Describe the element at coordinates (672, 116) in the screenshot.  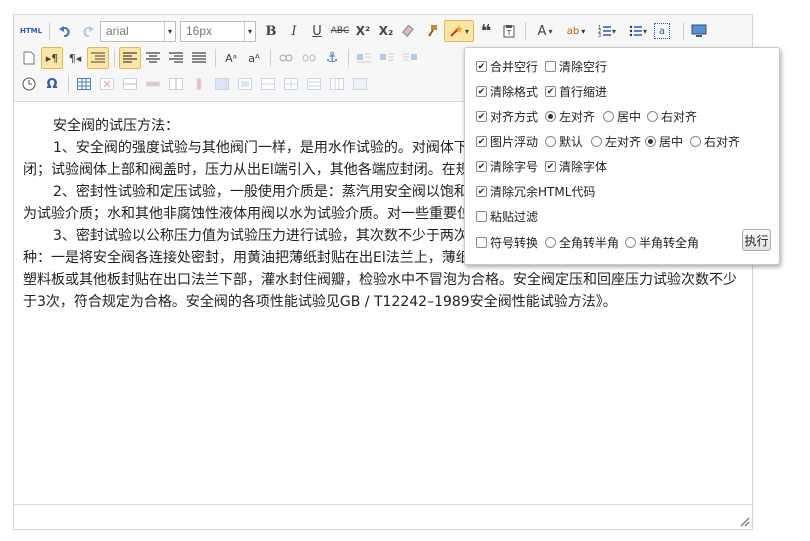
I see `align-right-radio: 右对齐` at that location.